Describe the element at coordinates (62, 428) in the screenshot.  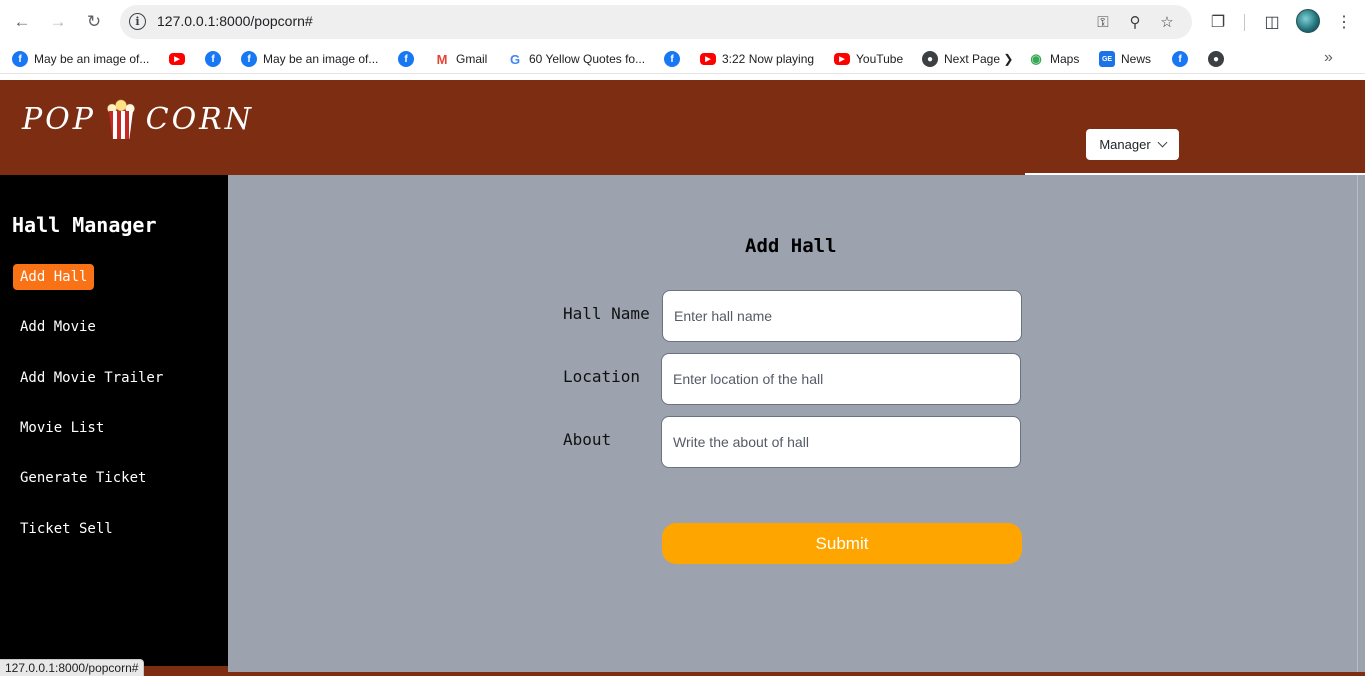
I see `sidebar-item-movie-list: Movie List` at that location.